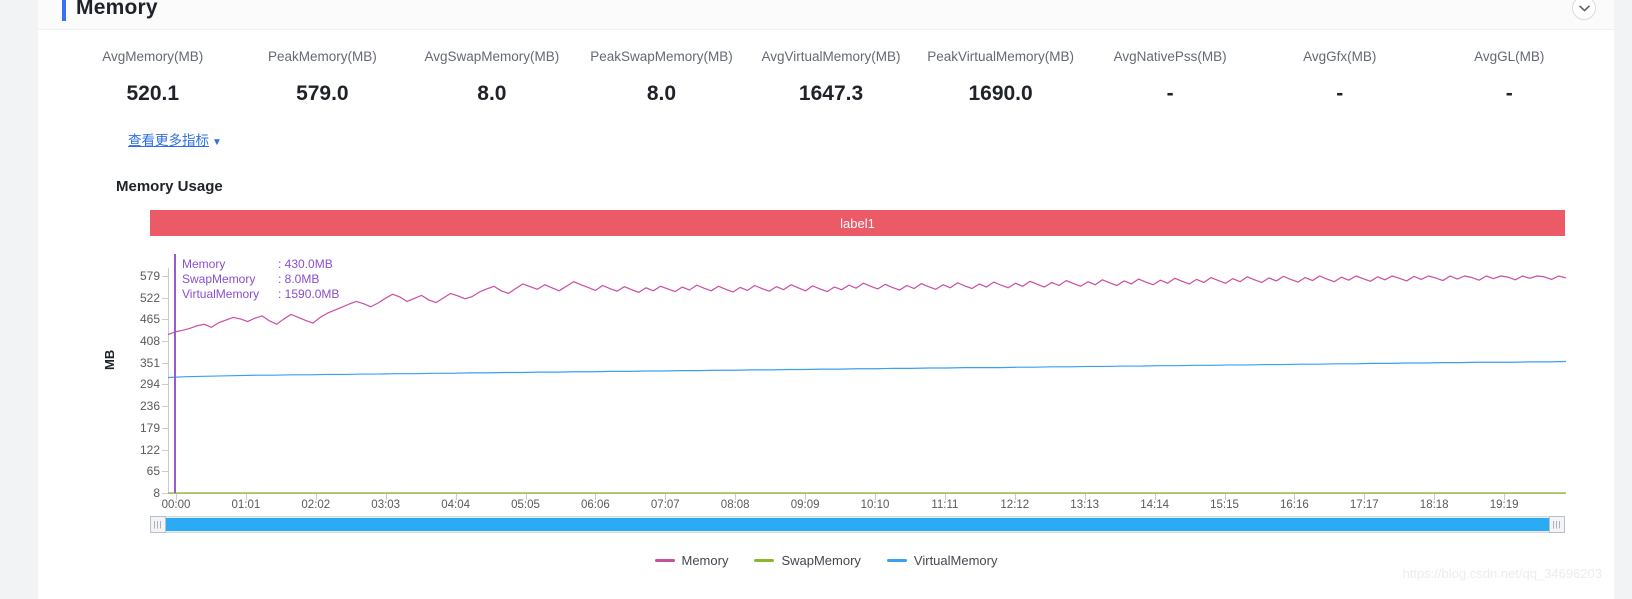 Image resolution: width=1632 pixels, height=599 pixels. I want to click on legend-item: Memory, so click(691, 560).